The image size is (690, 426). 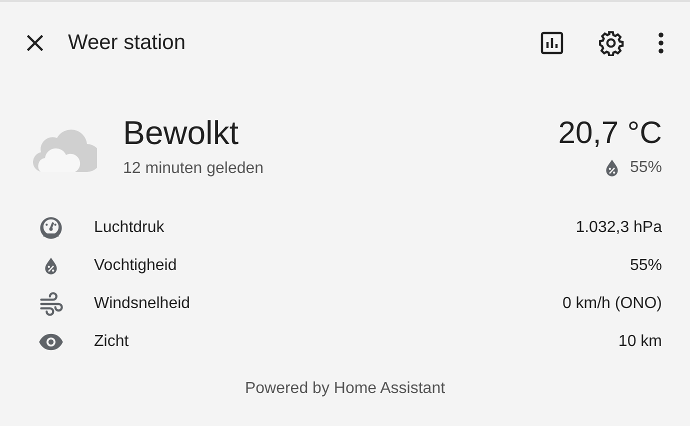 I want to click on attribute-label: Vochtigheid, so click(x=135, y=266).